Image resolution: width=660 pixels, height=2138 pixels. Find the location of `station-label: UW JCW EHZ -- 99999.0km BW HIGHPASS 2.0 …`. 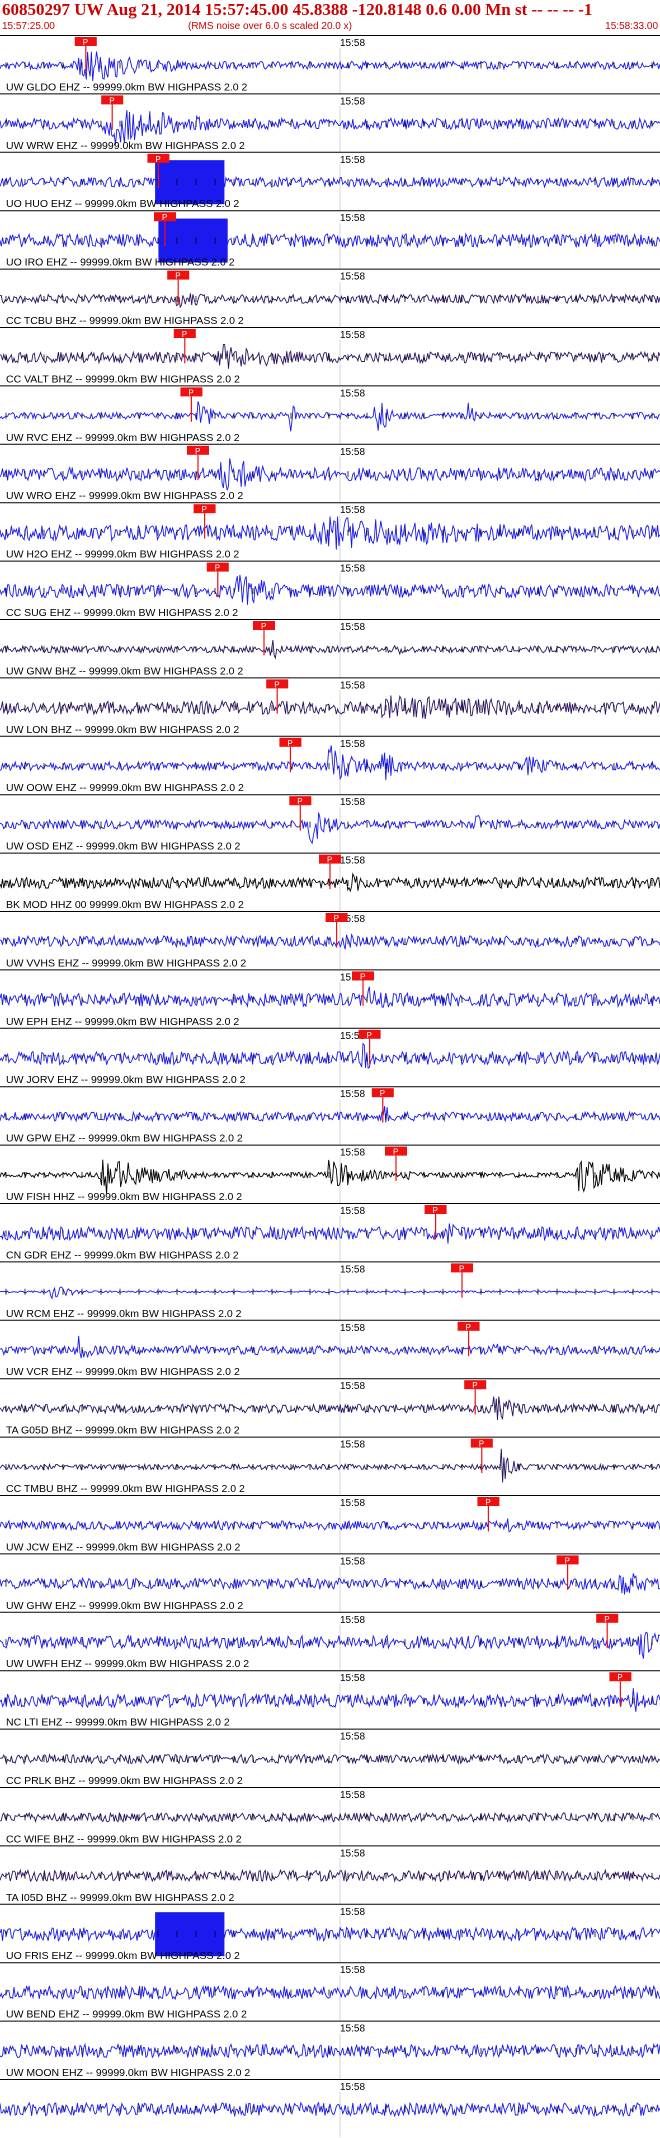

station-label: UW JCW EHZ -- 99999.0km BW HIGHPASS 2.0 … is located at coordinates (123, 1547).